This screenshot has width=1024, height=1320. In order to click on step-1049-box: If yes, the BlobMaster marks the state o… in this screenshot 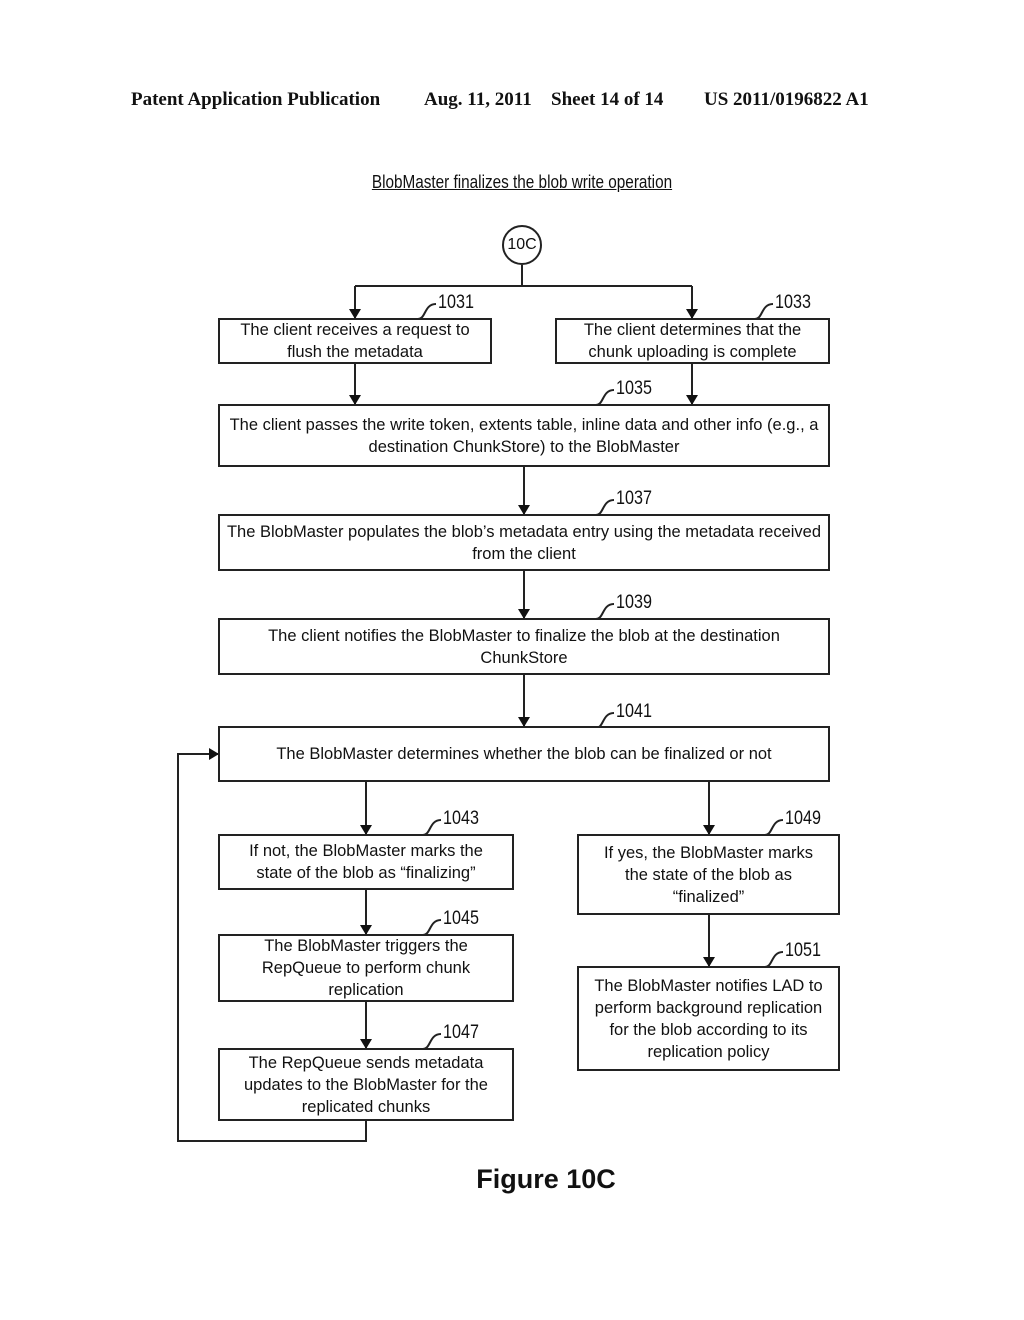, I will do `click(708, 874)`.